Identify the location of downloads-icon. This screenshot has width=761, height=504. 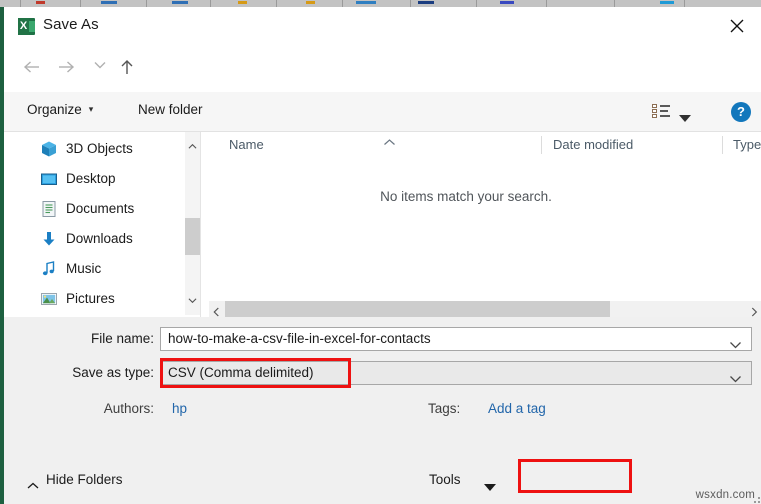
(49, 239).